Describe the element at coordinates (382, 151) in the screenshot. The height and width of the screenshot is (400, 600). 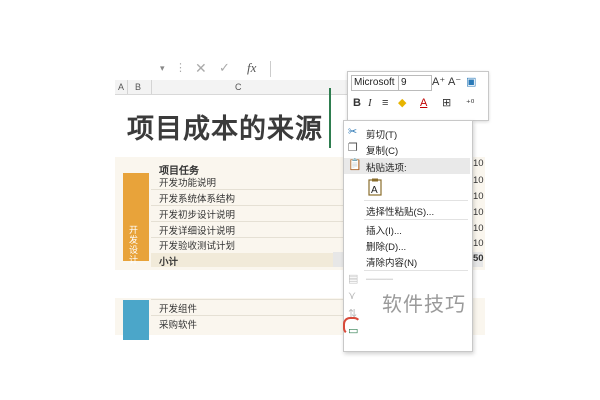
I see `menu-item-label: 复制(C)` at that location.